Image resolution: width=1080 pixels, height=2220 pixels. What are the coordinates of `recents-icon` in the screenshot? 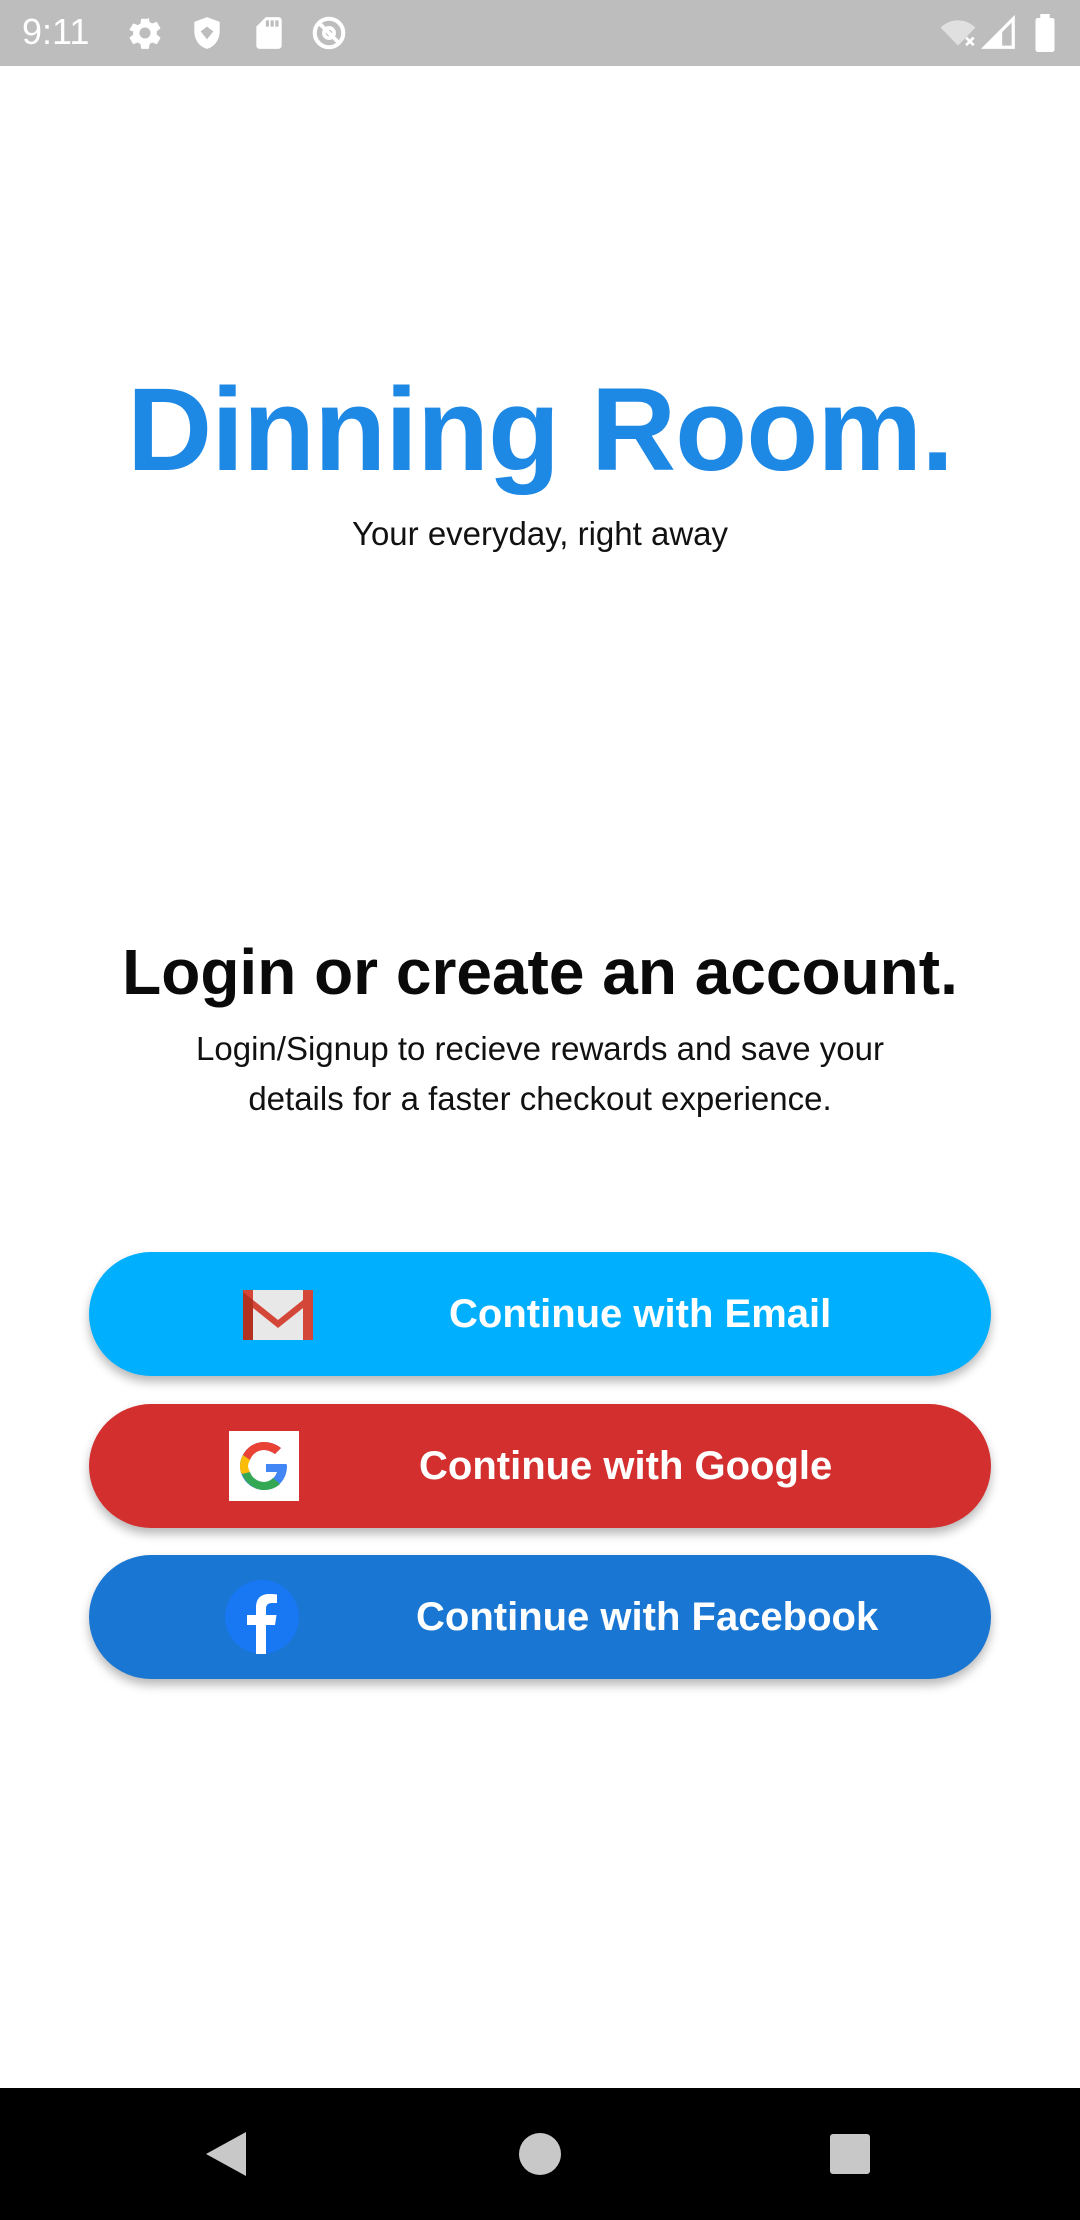 It's located at (850, 2154).